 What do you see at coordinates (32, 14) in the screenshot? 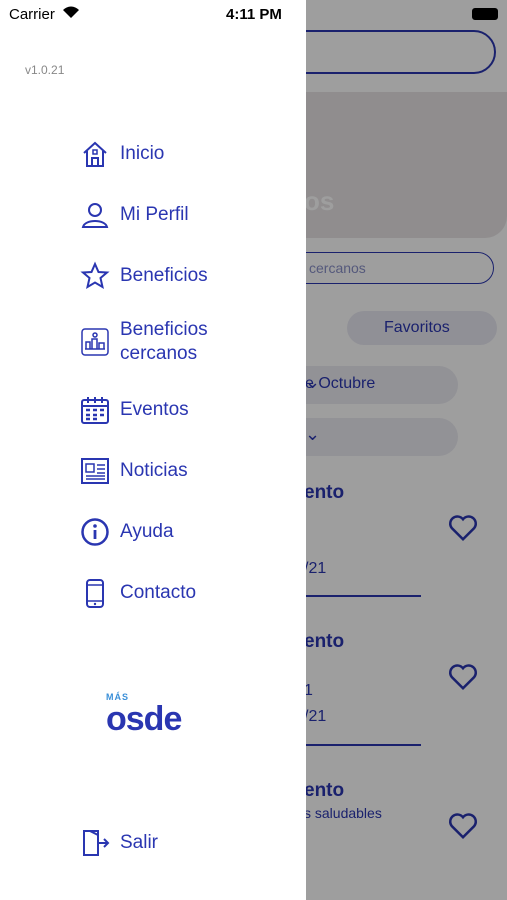
I see `carrier-label: Carrier` at bounding box center [32, 14].